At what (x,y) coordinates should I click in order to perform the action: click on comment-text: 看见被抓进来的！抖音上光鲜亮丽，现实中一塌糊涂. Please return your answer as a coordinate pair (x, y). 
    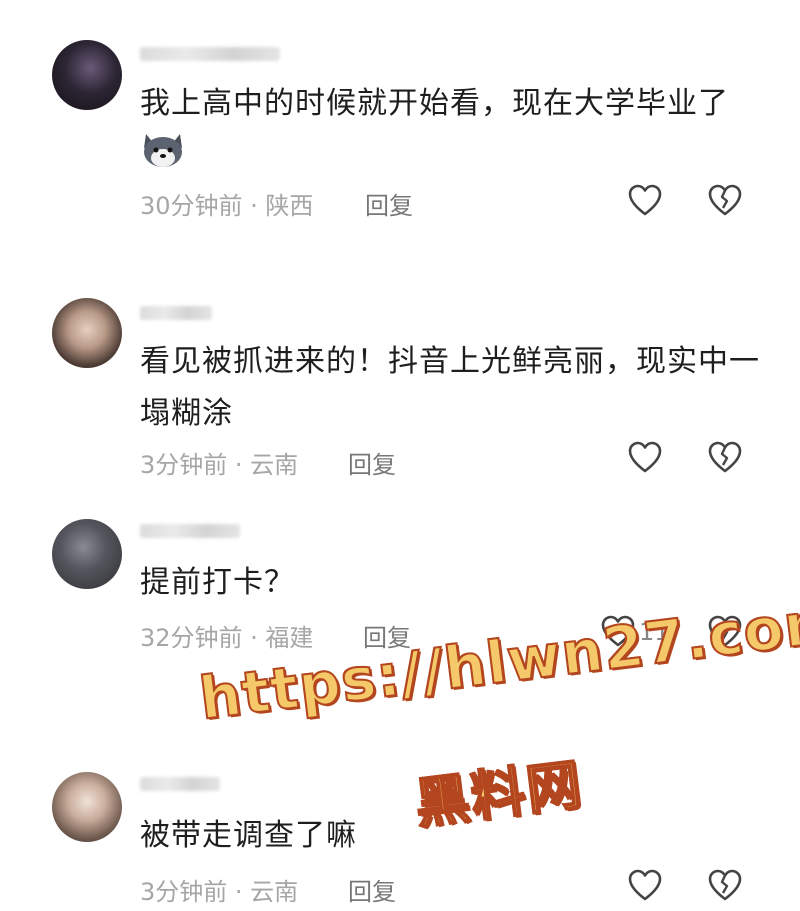
    Looking at the image, I should click on (450, 387).